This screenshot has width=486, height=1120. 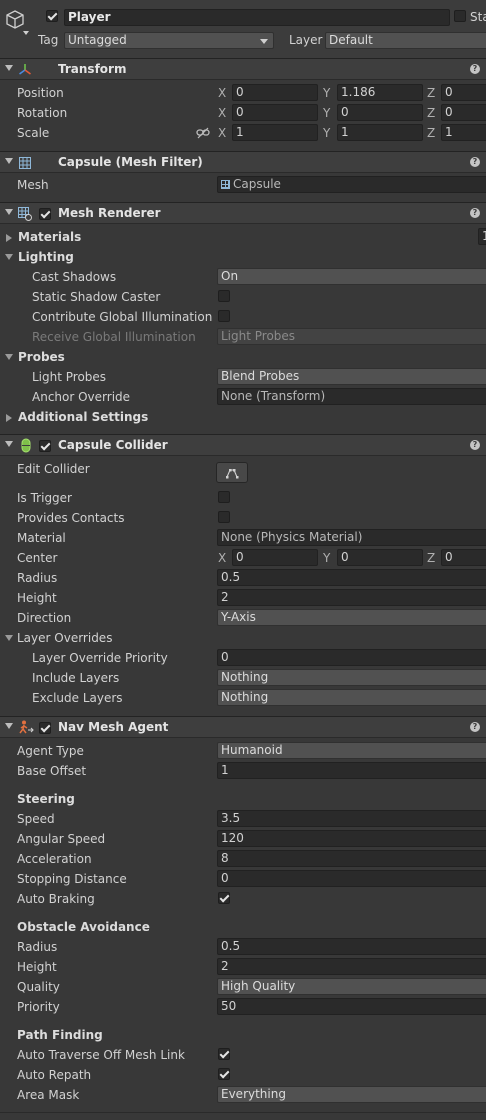 I want to click on avoidance-height-field: 2, so click(x=351, y=966).